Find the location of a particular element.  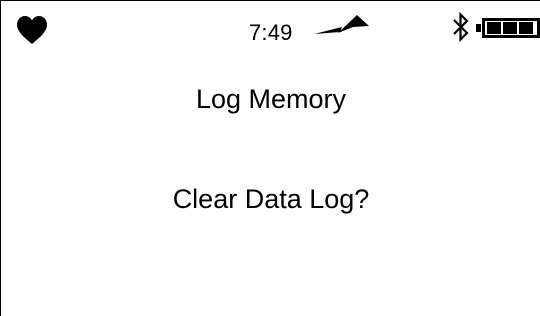

signal-icon is located at coordinates (342, 28).